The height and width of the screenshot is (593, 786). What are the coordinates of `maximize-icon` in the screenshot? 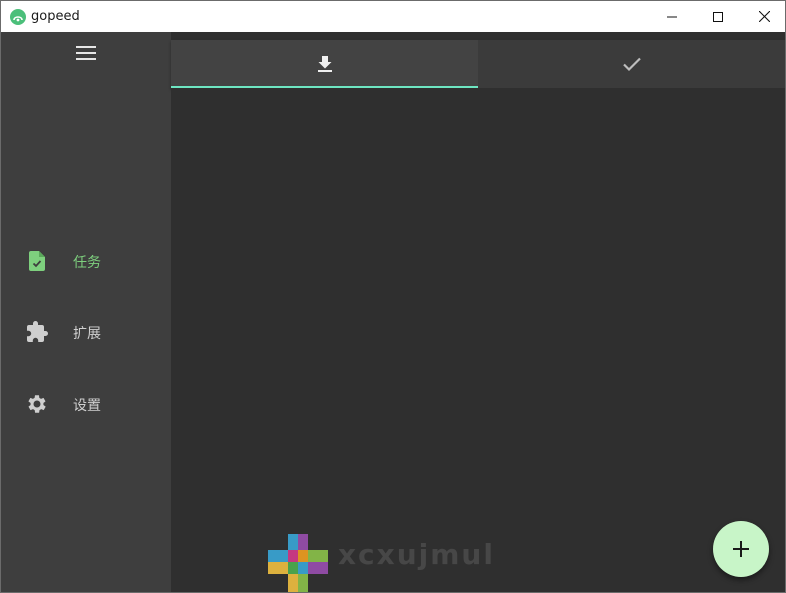 It's located at (718, 16).